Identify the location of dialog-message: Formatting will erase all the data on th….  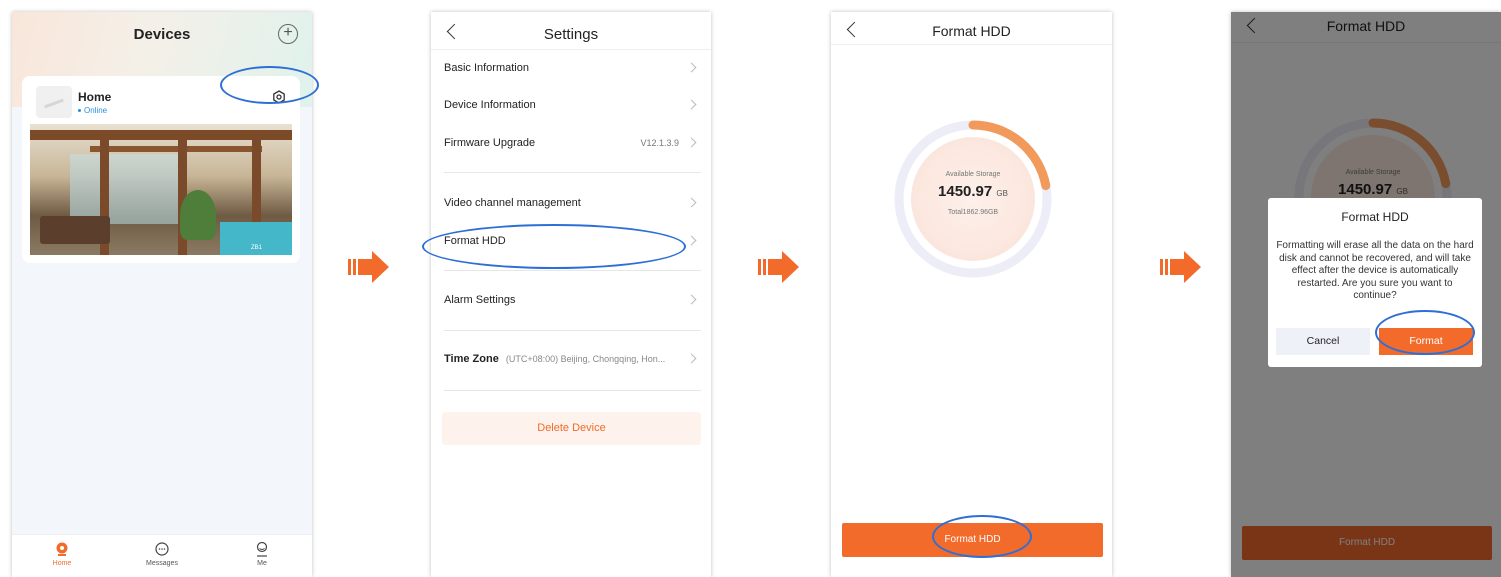
(1375, 270).